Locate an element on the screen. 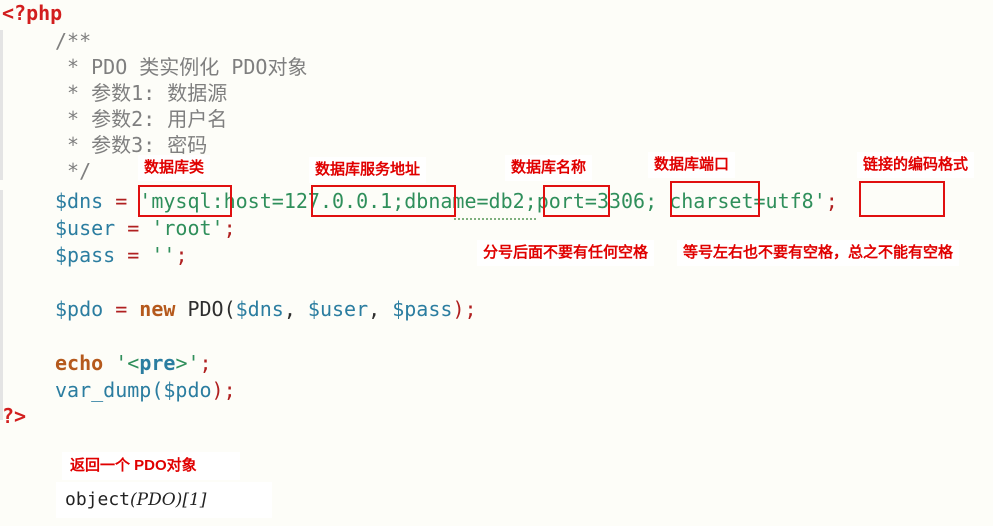  echo-string-close: >' is located at coordinates (187, 363).